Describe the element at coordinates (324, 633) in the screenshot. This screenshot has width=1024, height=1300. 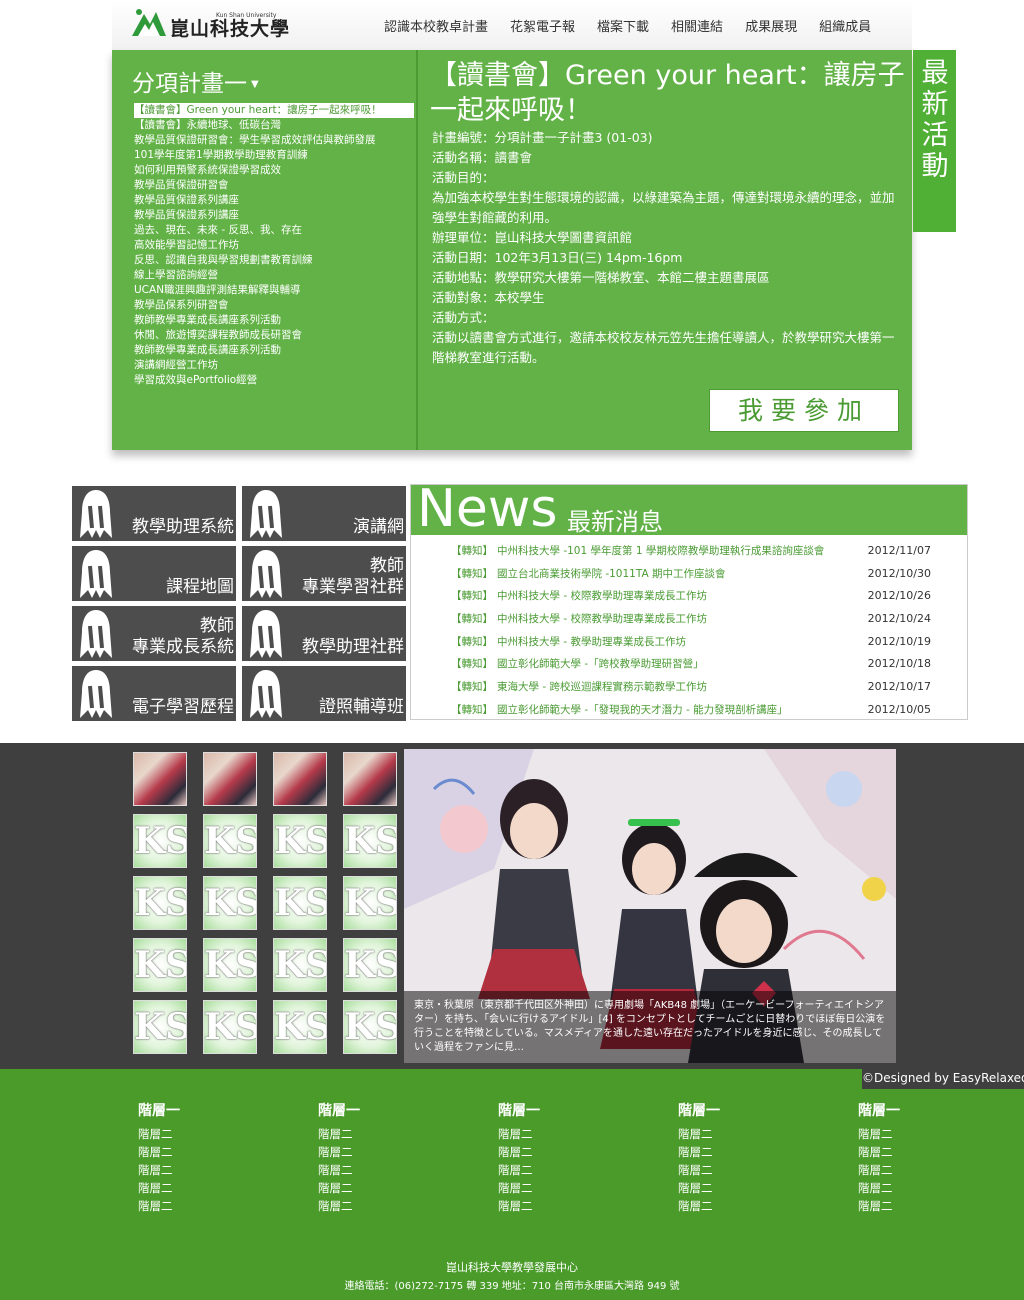
I see `tile-ta-community: 教學助理社群` at that location.